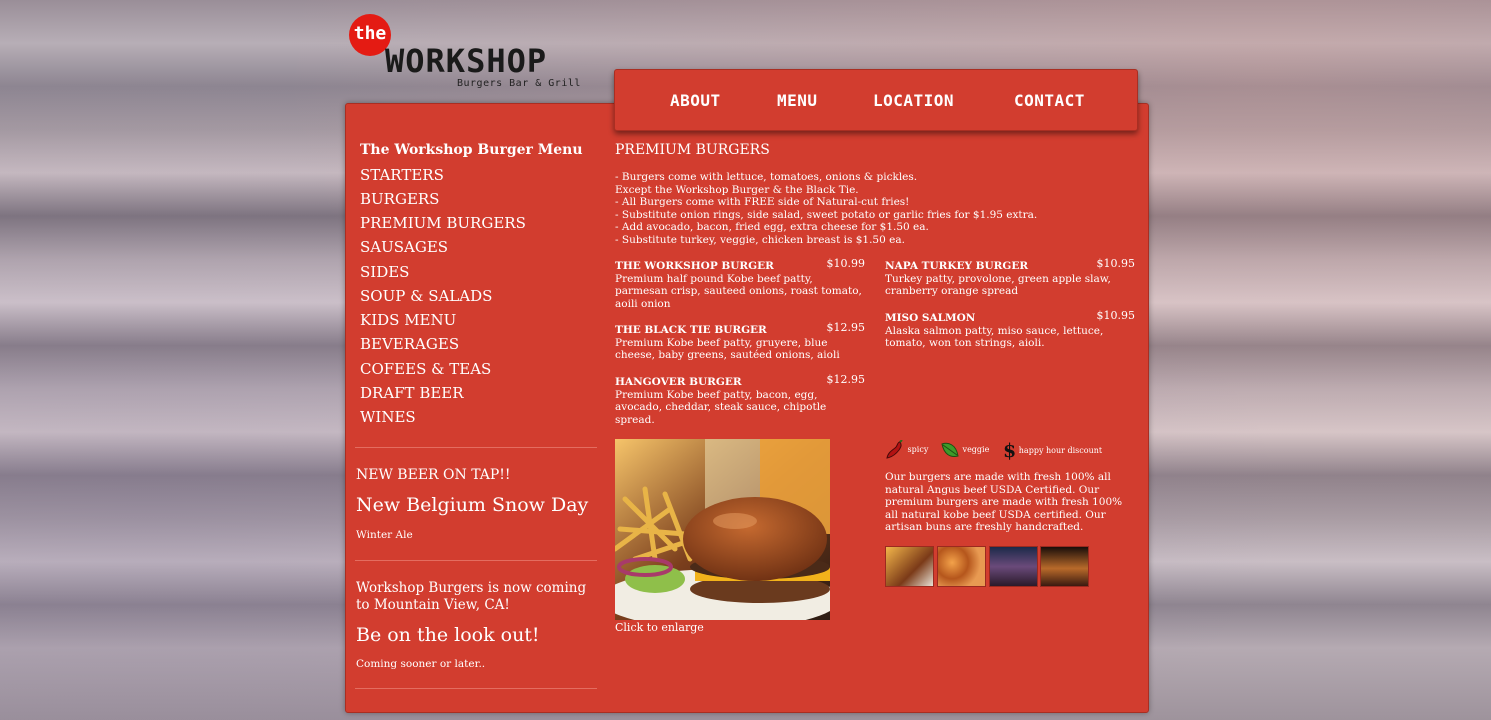 This screenshot has width=1491, height=720. Describe the element at coordinates (426, 296) in the screenshot. I see `sidebar-link-soup-salads: SOUP & SALADS` at that location.